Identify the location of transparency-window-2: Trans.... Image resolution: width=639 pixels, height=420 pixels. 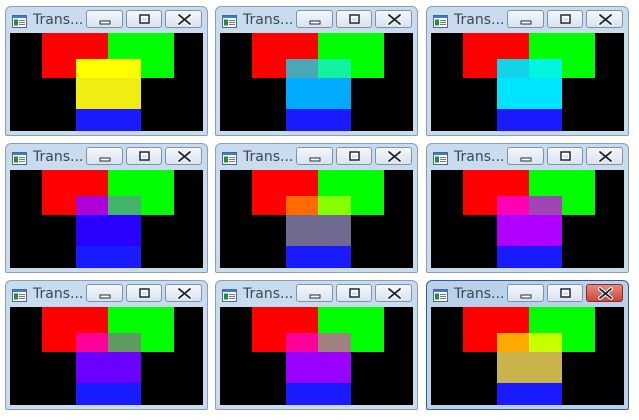
(316, 71).